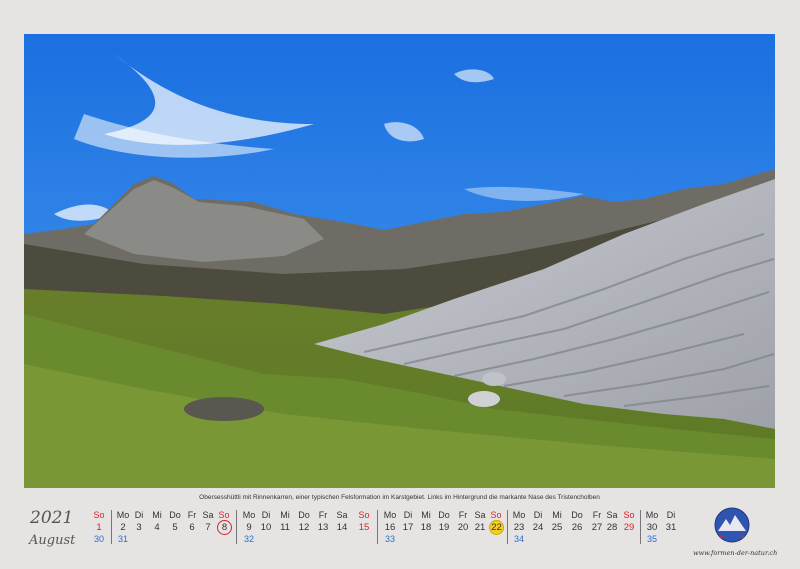 Image resolution: width=800 pixels, height=569 pixels. I want to click on day-25: 25, so click(557, 527).